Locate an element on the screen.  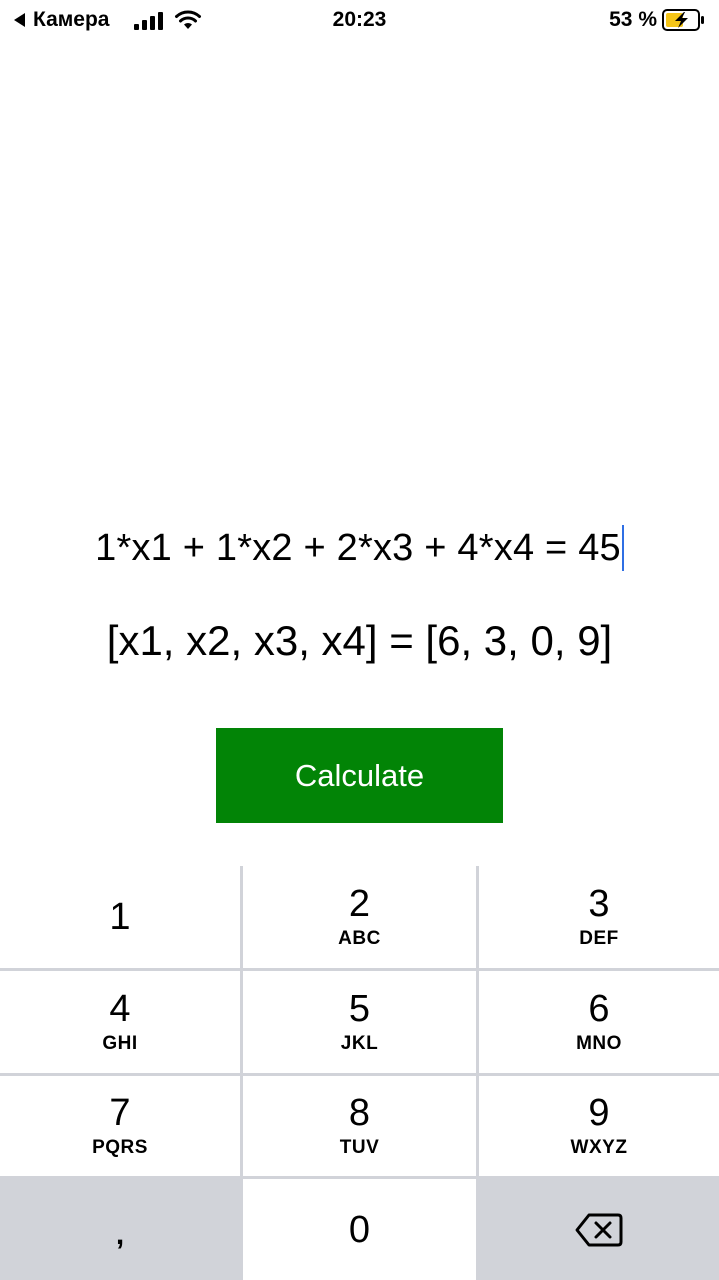
key-delete is located at coordinates (599, 1229).